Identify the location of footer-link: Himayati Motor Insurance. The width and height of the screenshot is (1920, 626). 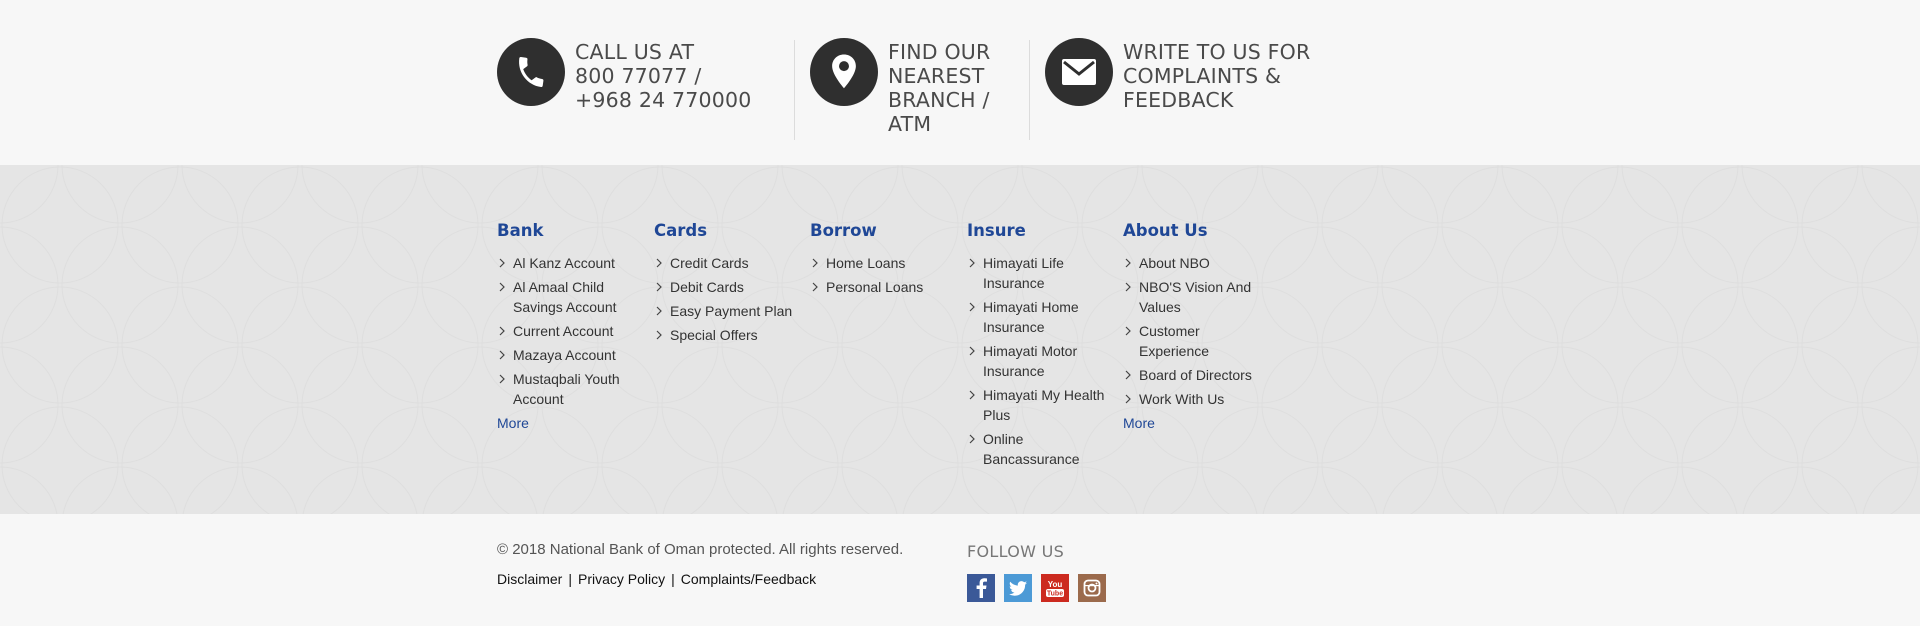
(1042, 361).